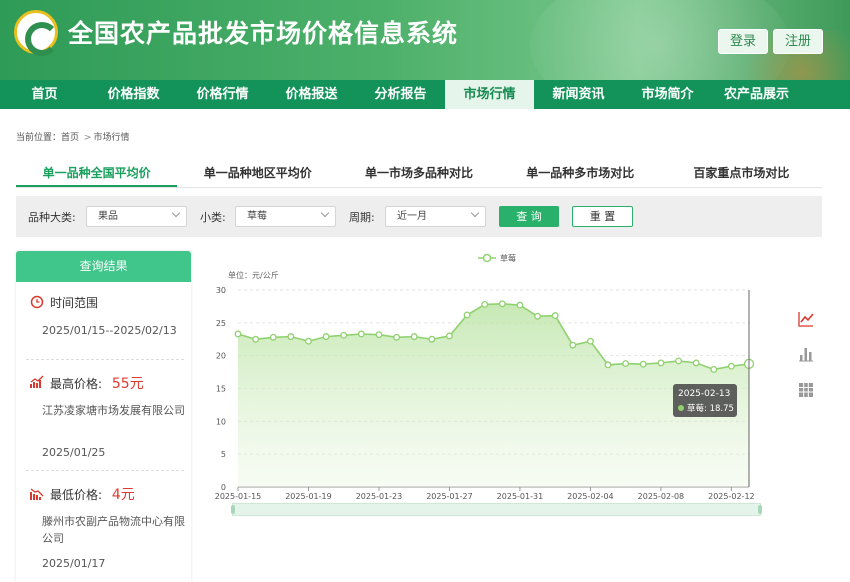 The width and height of the screenshot is (850, 582). I want to click on x-tick-label: 2025-02-08, so click(661, 496).